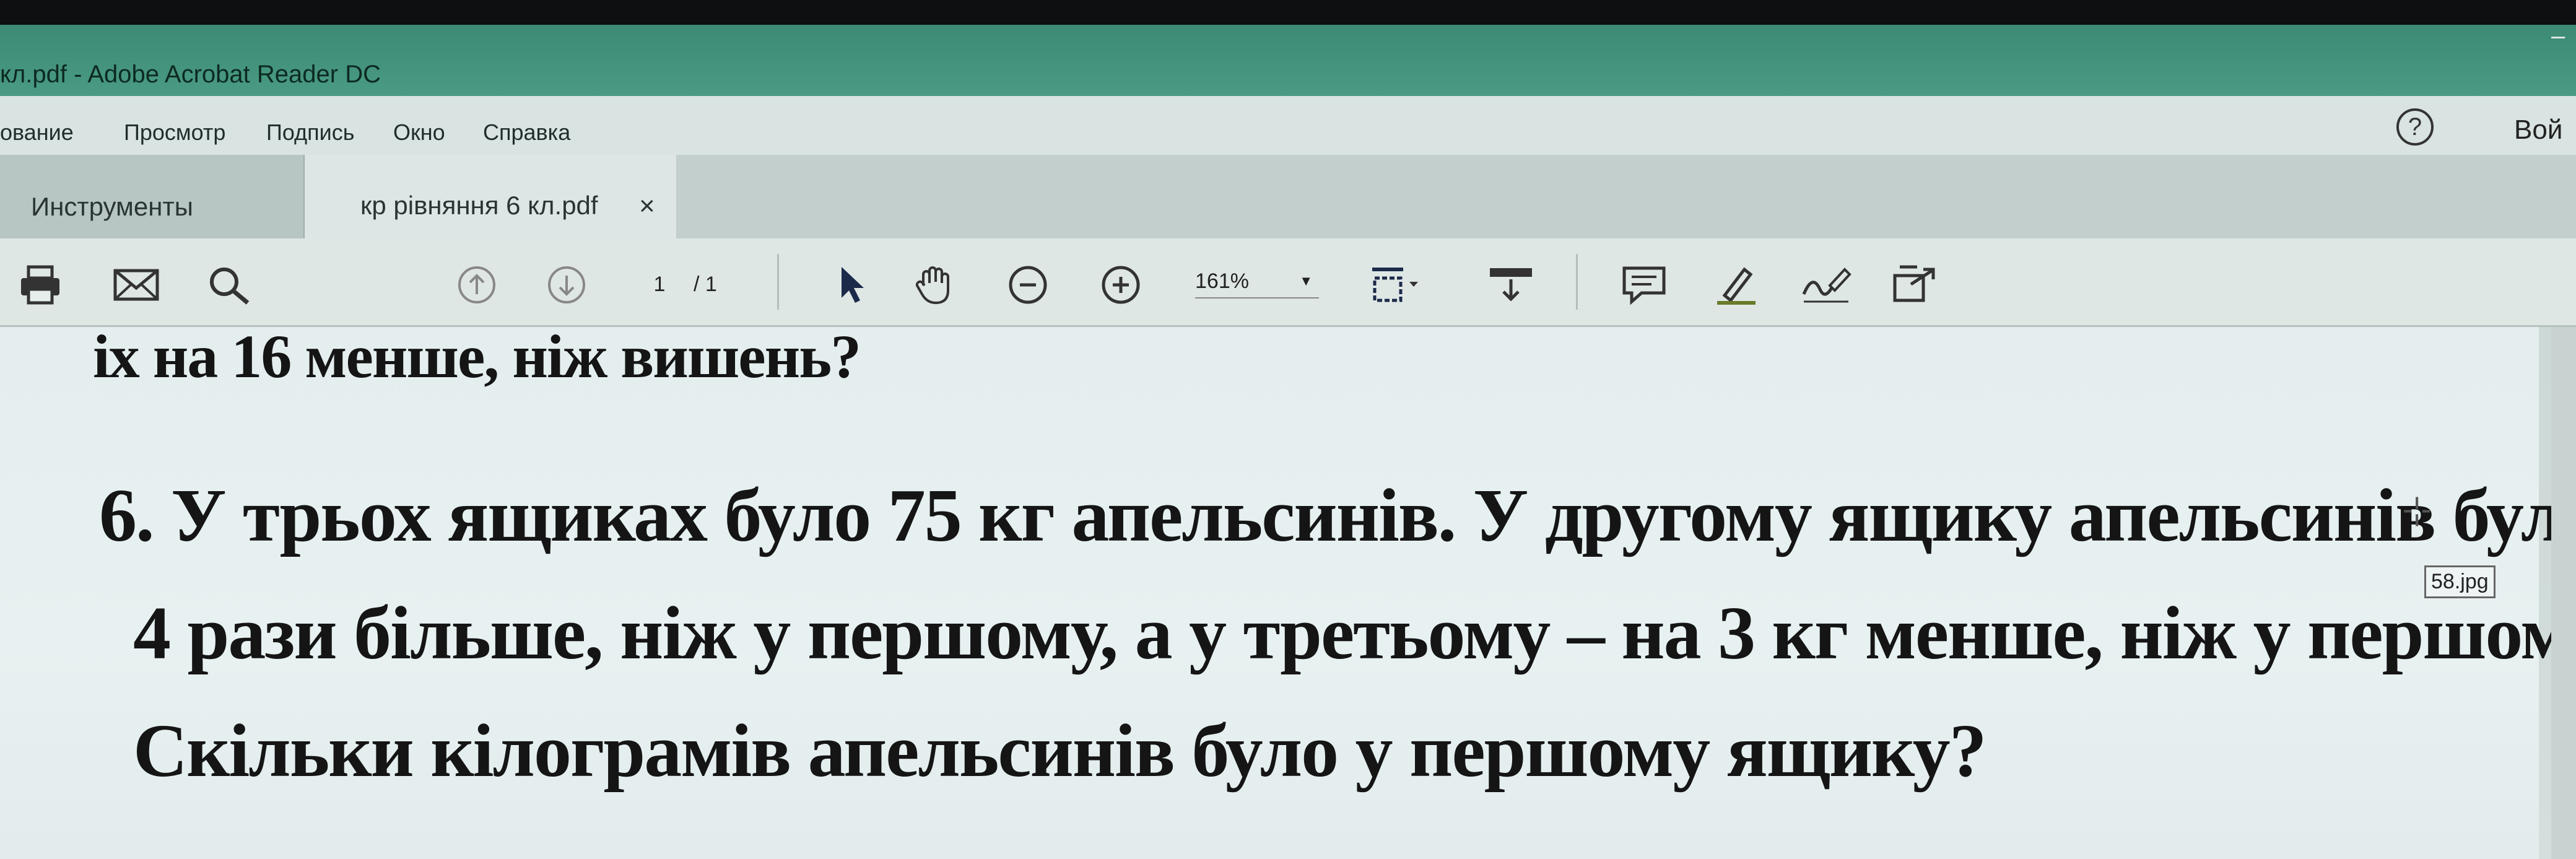 This screenshot has width=2576, height=859. I want to click on tab-document-label: кр рівняння 6 кл.pdf, so click(479, 205).